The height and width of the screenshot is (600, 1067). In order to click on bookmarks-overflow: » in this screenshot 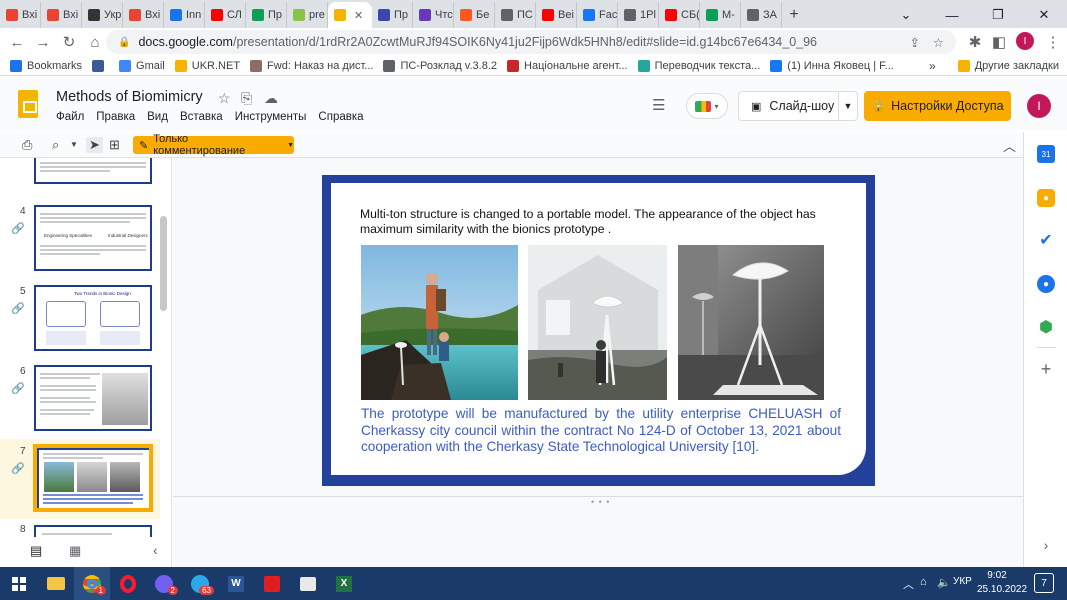, I will do `click(932, 66)`.